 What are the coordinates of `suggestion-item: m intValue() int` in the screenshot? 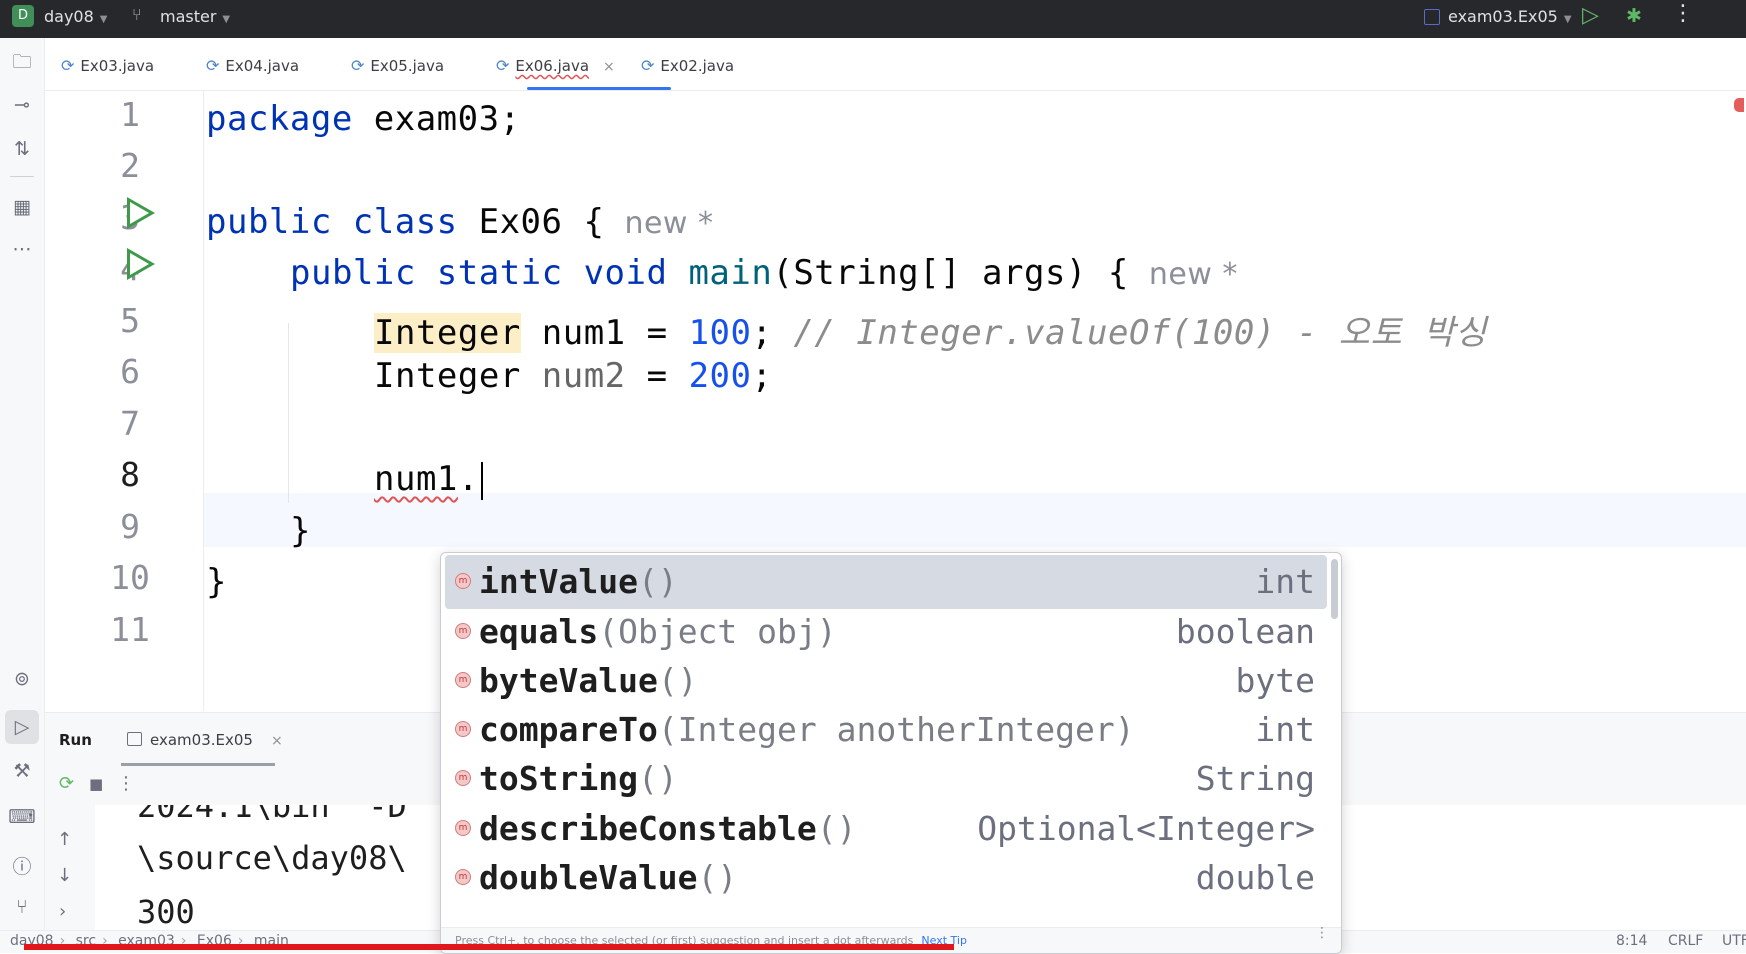 It's located at (886, 582).